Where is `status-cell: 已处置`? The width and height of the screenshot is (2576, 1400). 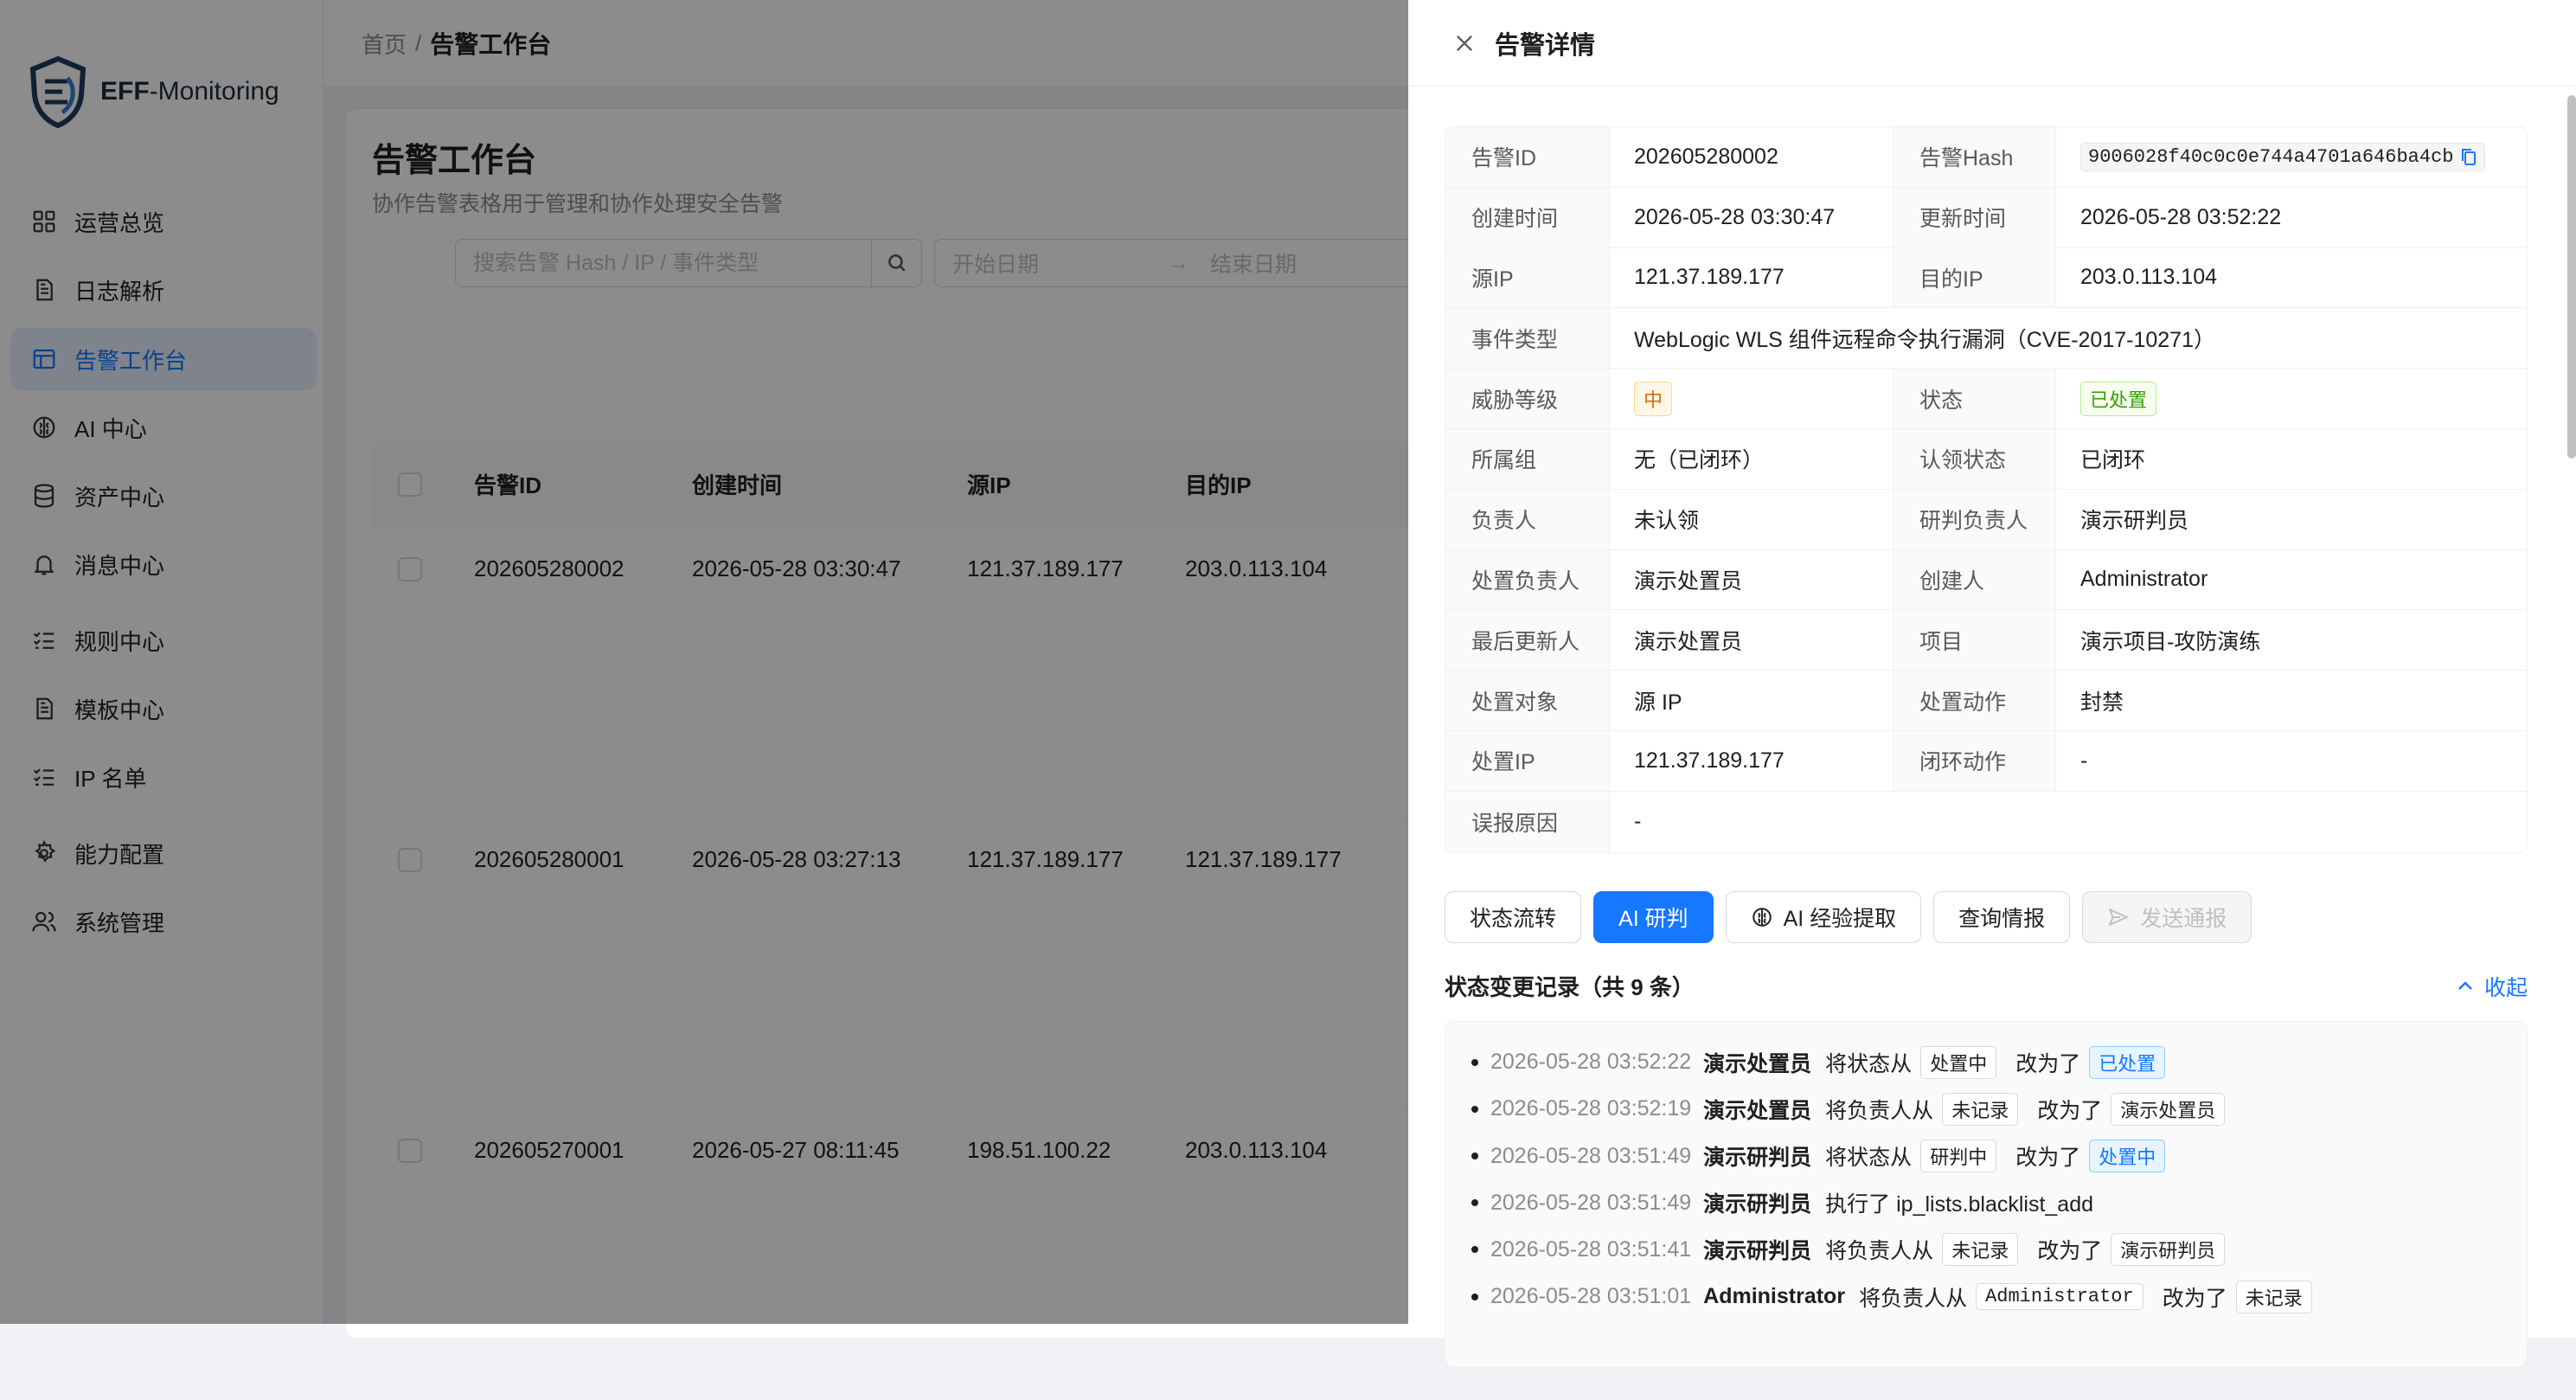 status-cell: 已处置 is located at coordinates (2291, 398).